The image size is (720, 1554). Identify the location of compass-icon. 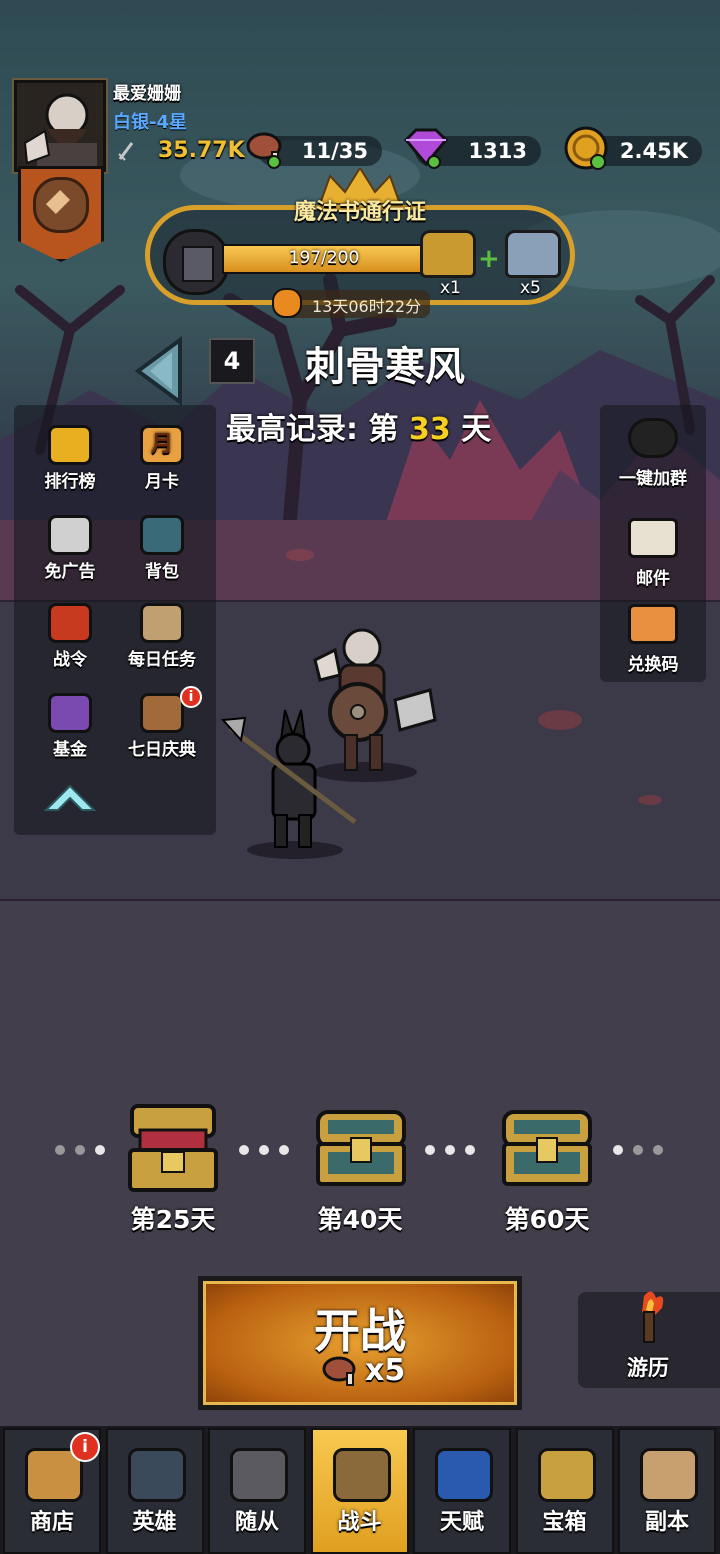
(61, 205).